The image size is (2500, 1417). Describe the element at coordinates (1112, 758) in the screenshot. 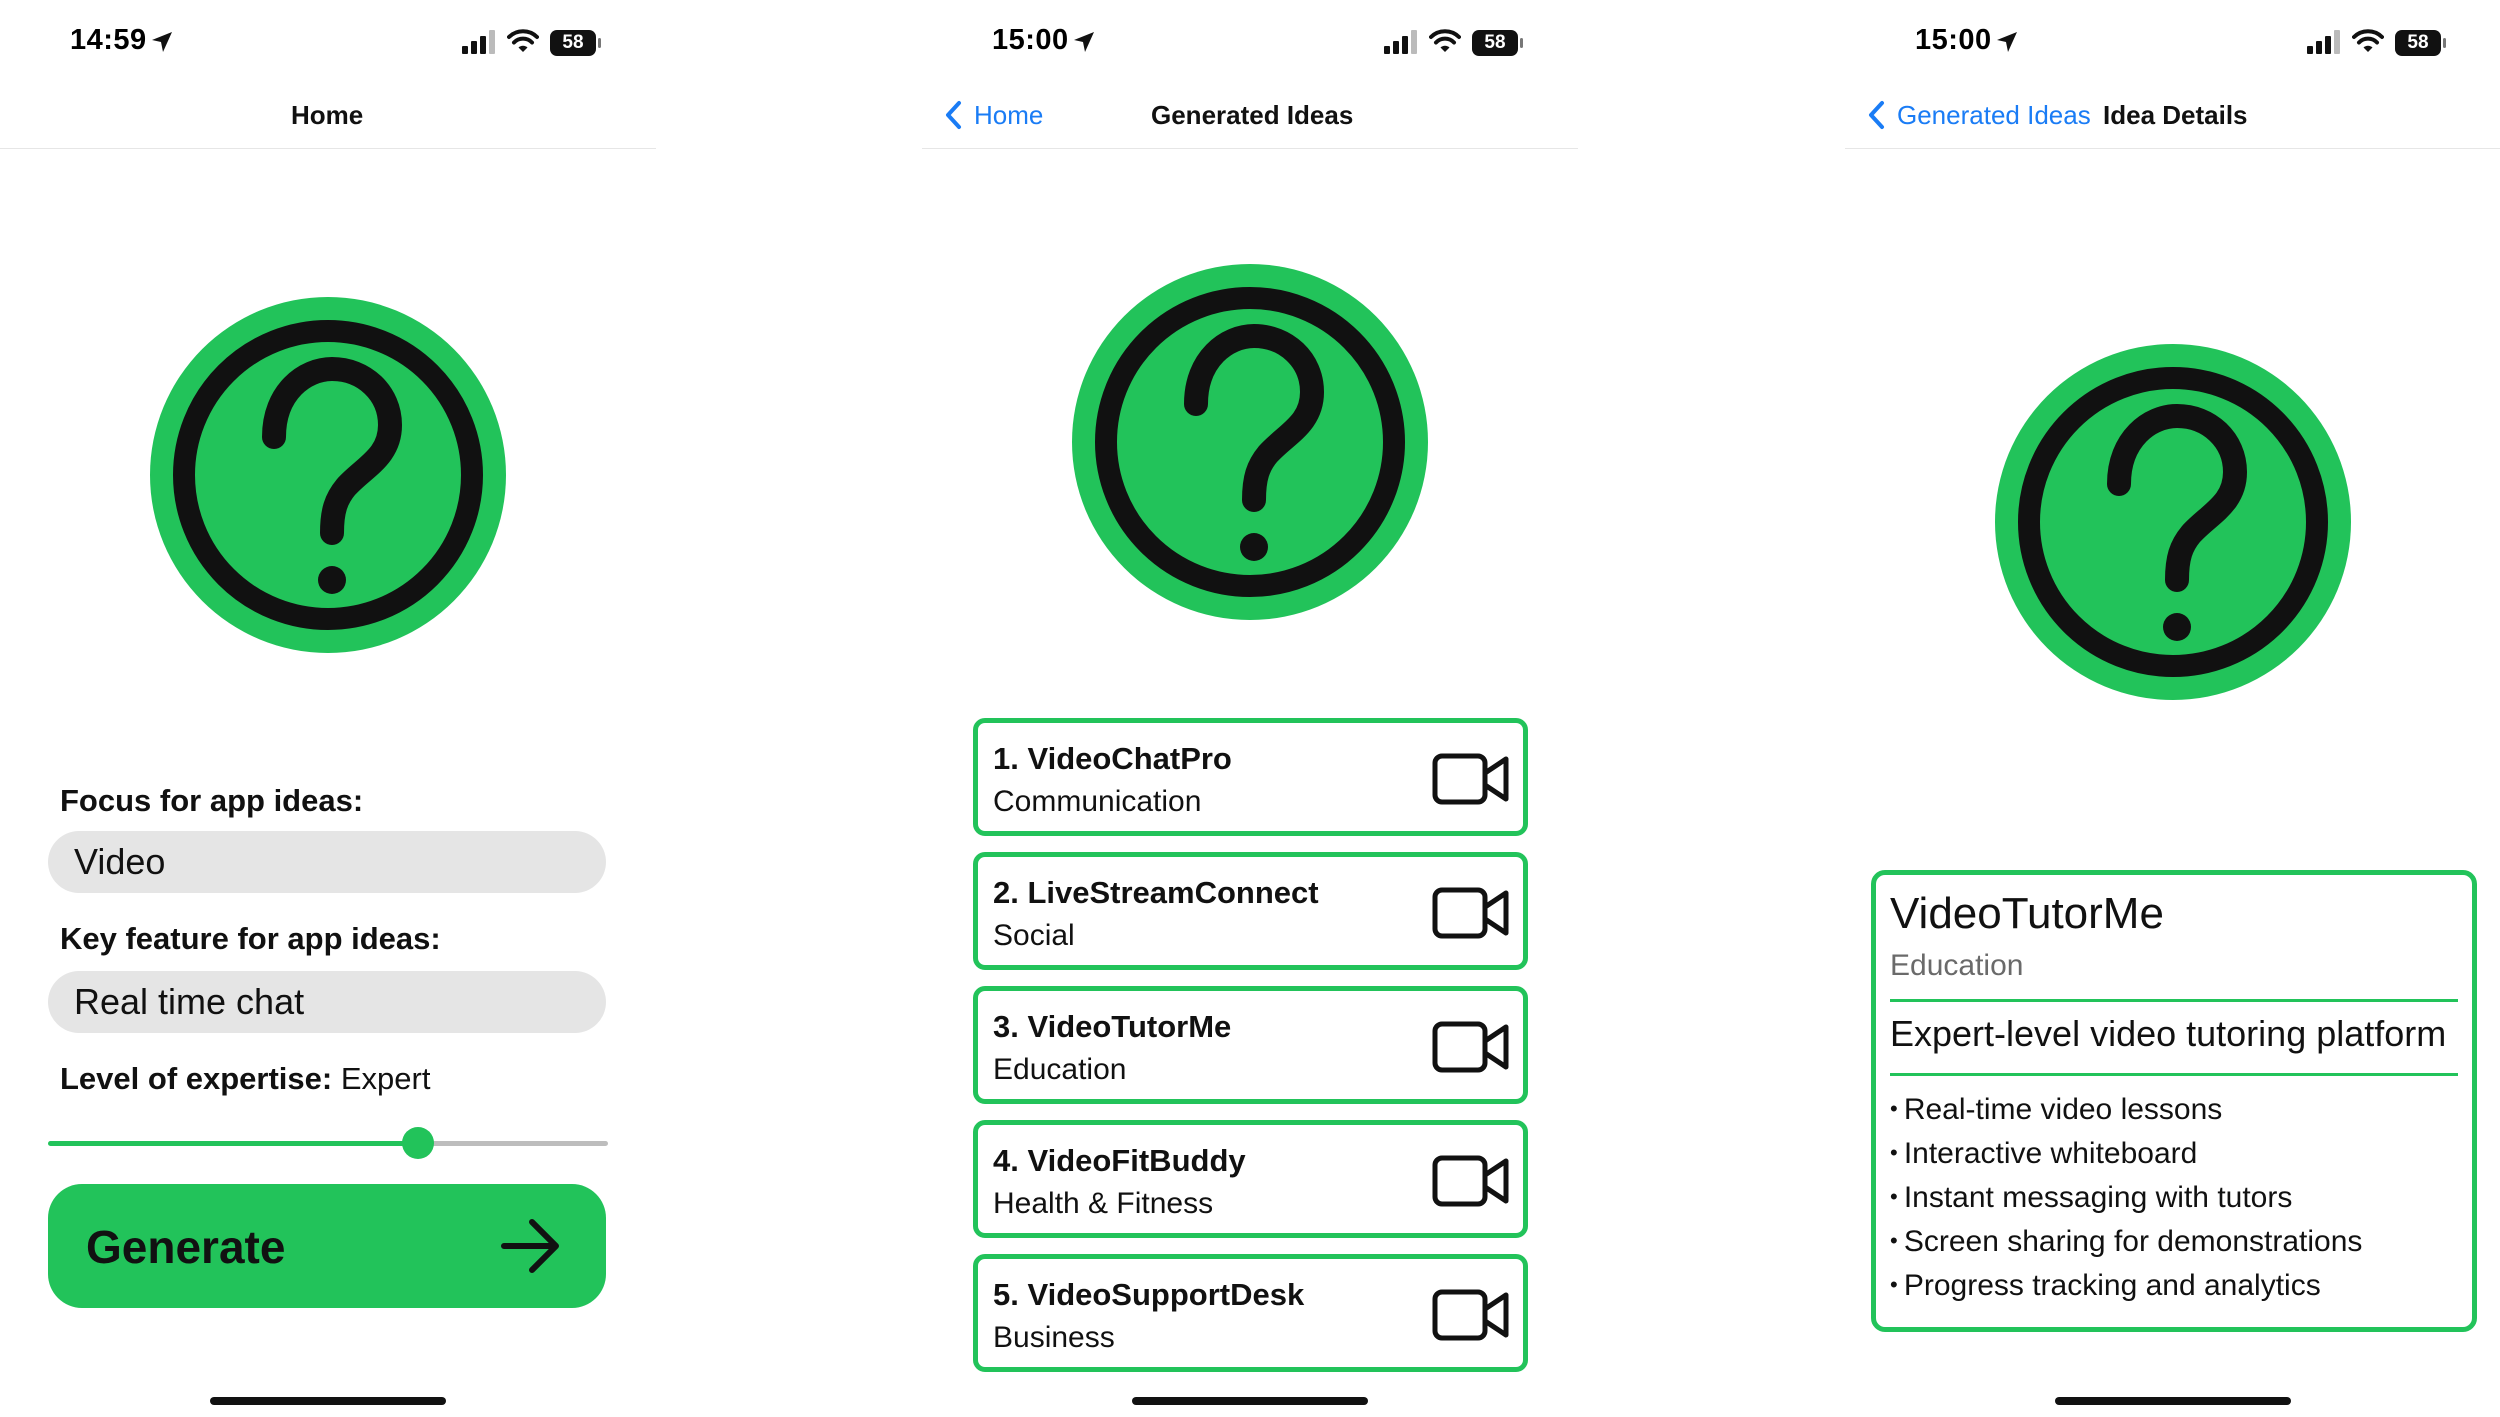

I see `idea-title: 1. VideoChatPro` at that location.